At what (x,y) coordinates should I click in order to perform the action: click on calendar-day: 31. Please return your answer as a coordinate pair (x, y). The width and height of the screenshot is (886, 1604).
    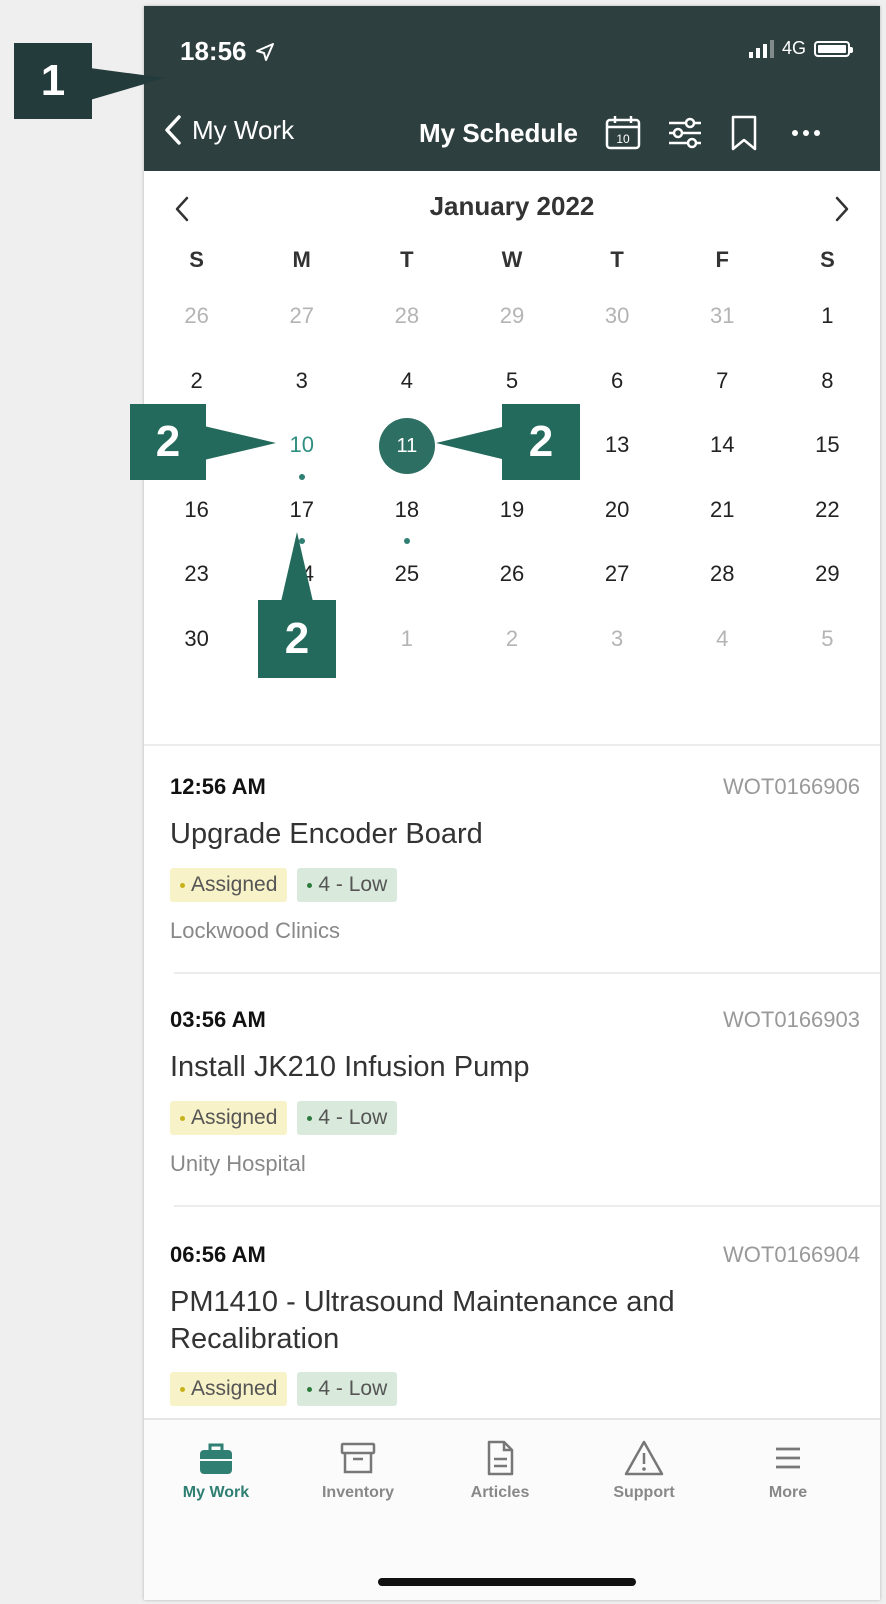
    Looking at the image, I should click on (722, 318).